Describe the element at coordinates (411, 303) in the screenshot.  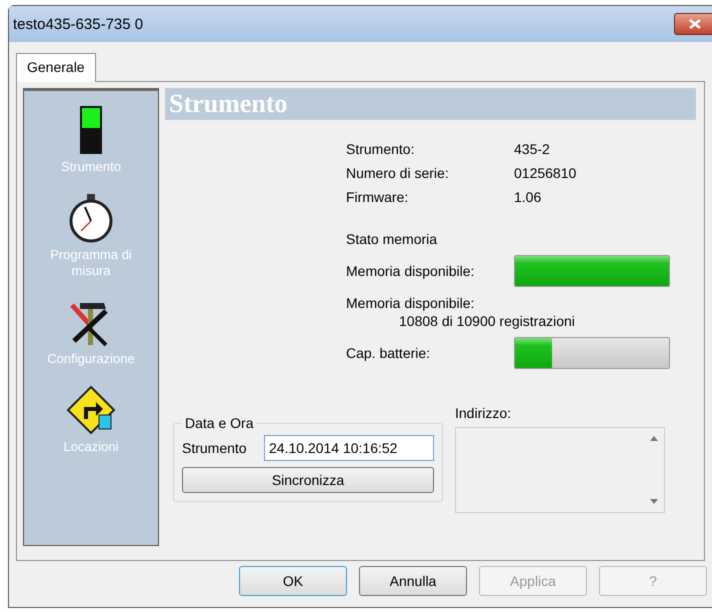
I see `memory-label: Memoria disponibile:` at that location.